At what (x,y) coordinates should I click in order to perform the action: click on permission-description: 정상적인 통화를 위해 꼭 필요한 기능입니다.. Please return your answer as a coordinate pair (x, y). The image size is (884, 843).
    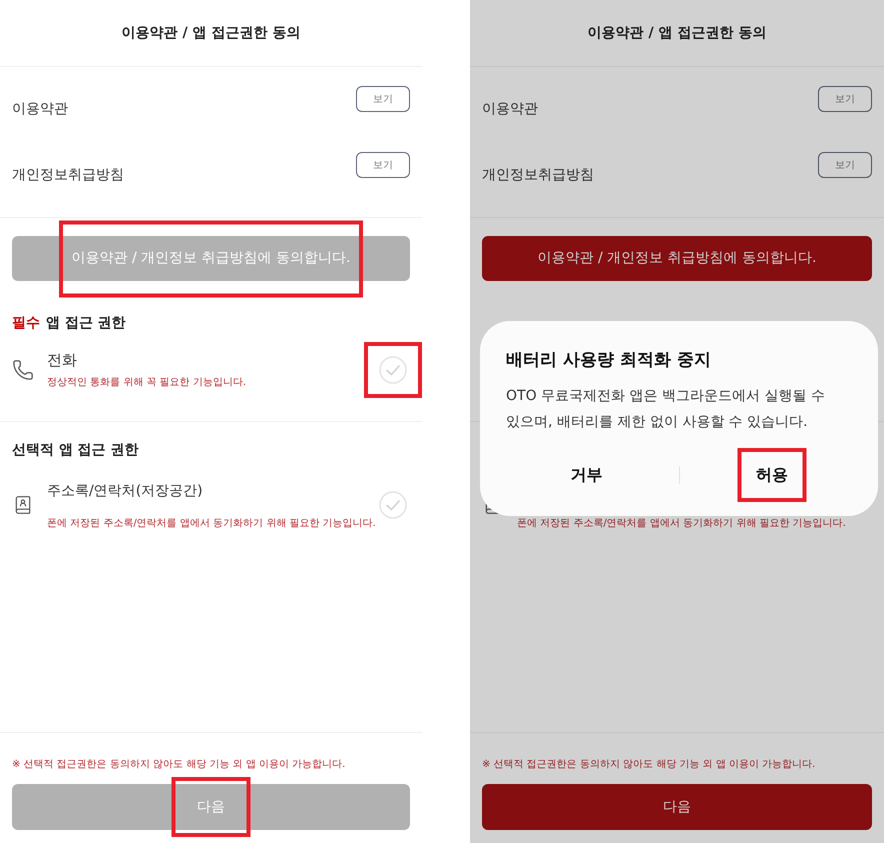
    Looking at the image, I should click on (147, 382).